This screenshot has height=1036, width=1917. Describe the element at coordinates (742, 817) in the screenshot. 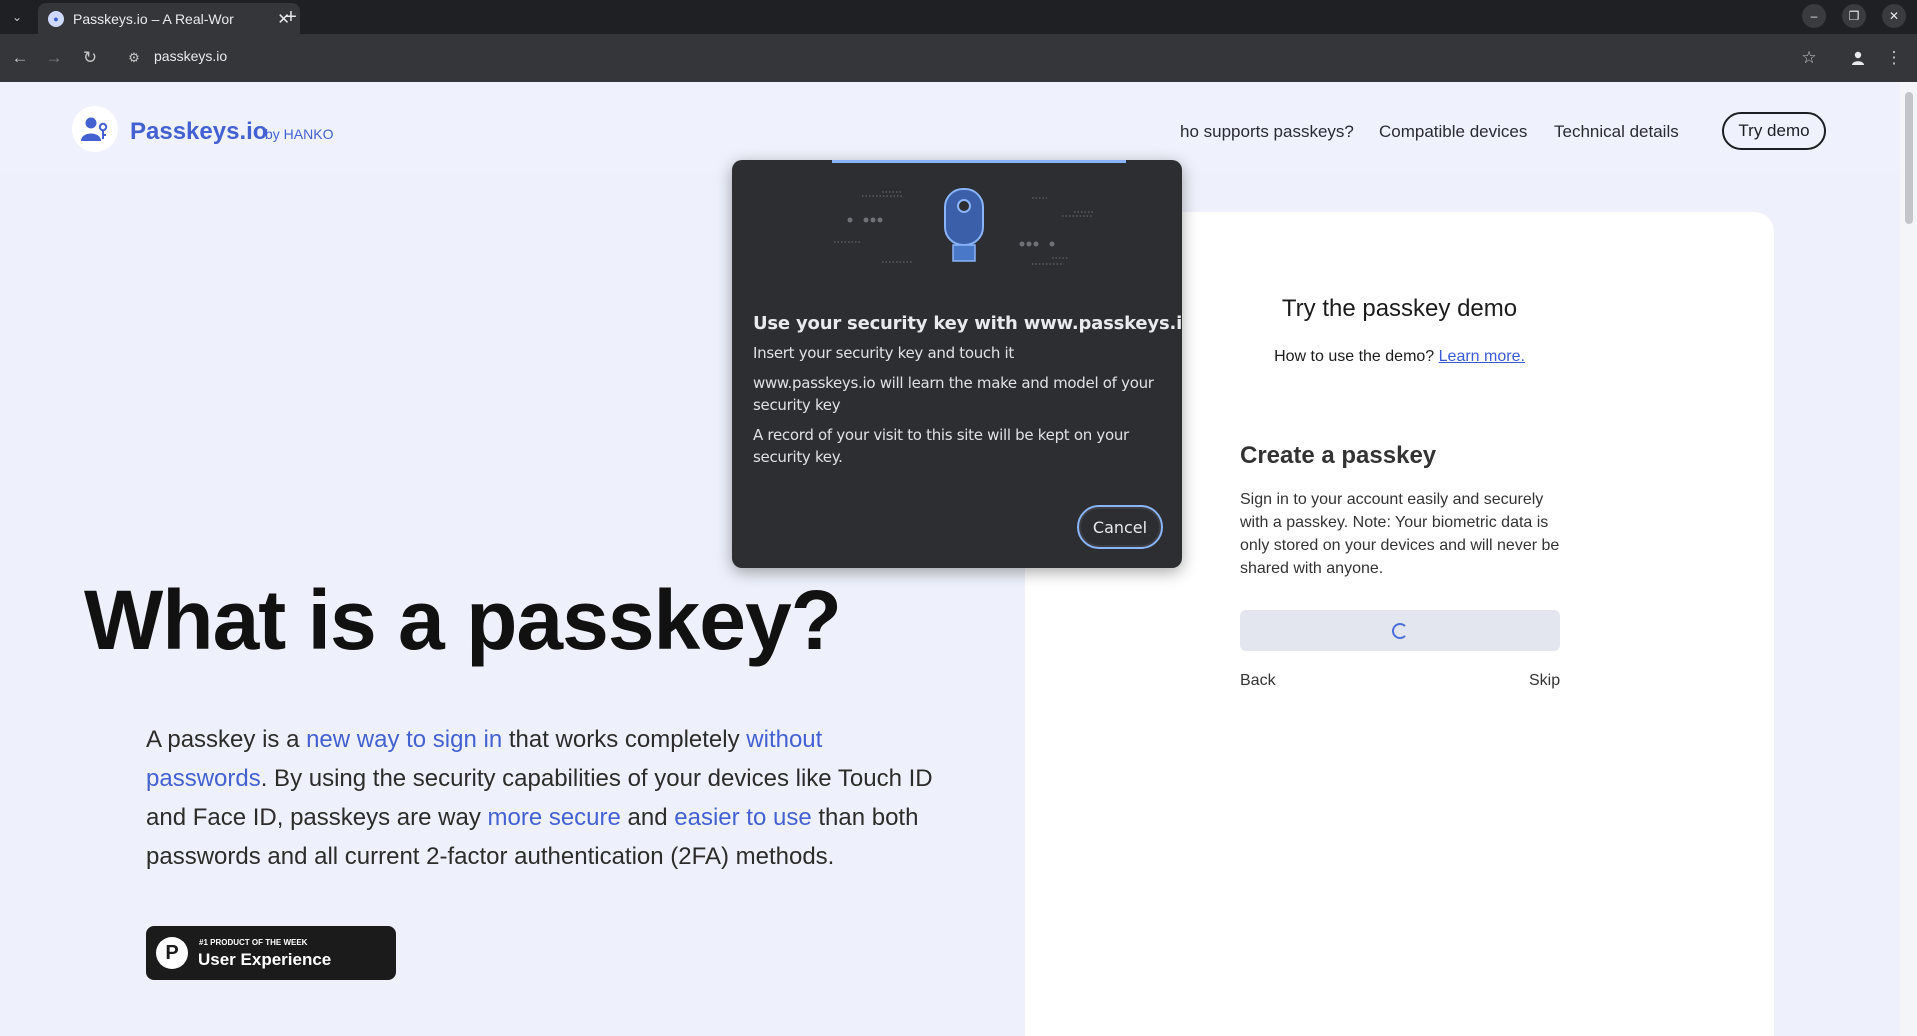

I see `hero-highlight-link: easier to use` at that location.